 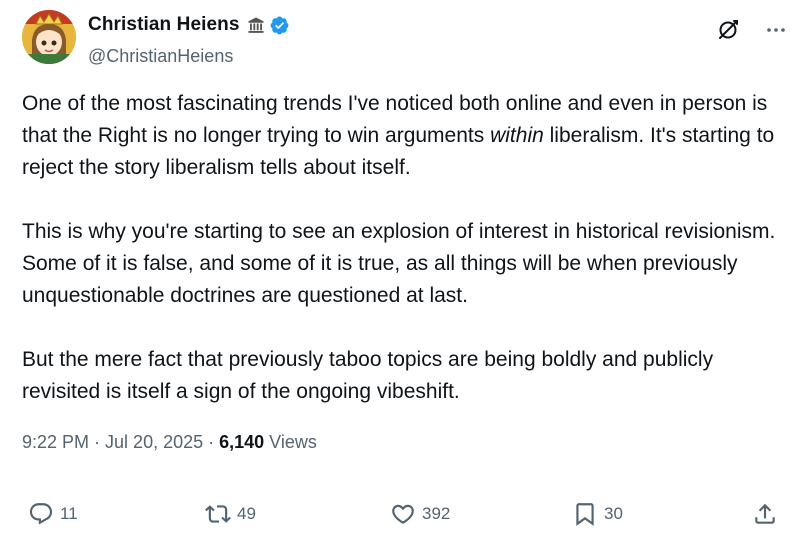 I want to click on more-options-icon, so click(x=776, y=30).